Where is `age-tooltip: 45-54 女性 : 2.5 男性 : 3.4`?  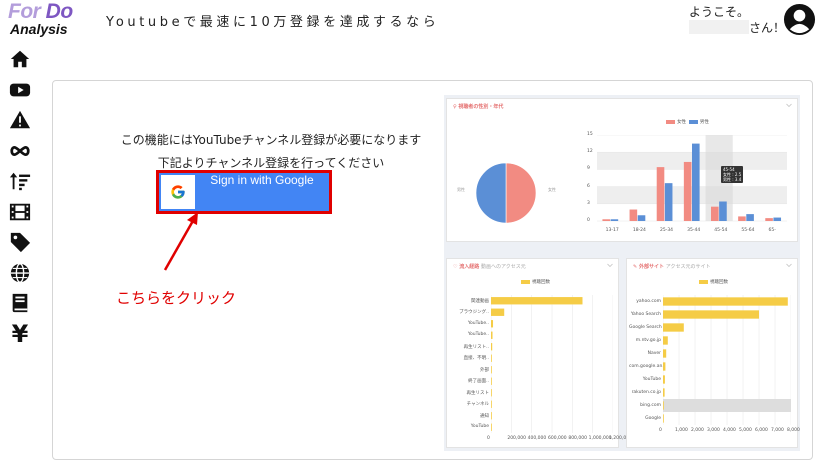
age-tooltip: 45-54 女性 : 2.5 男性 : 3.4 is located at coordinates (732, 174).